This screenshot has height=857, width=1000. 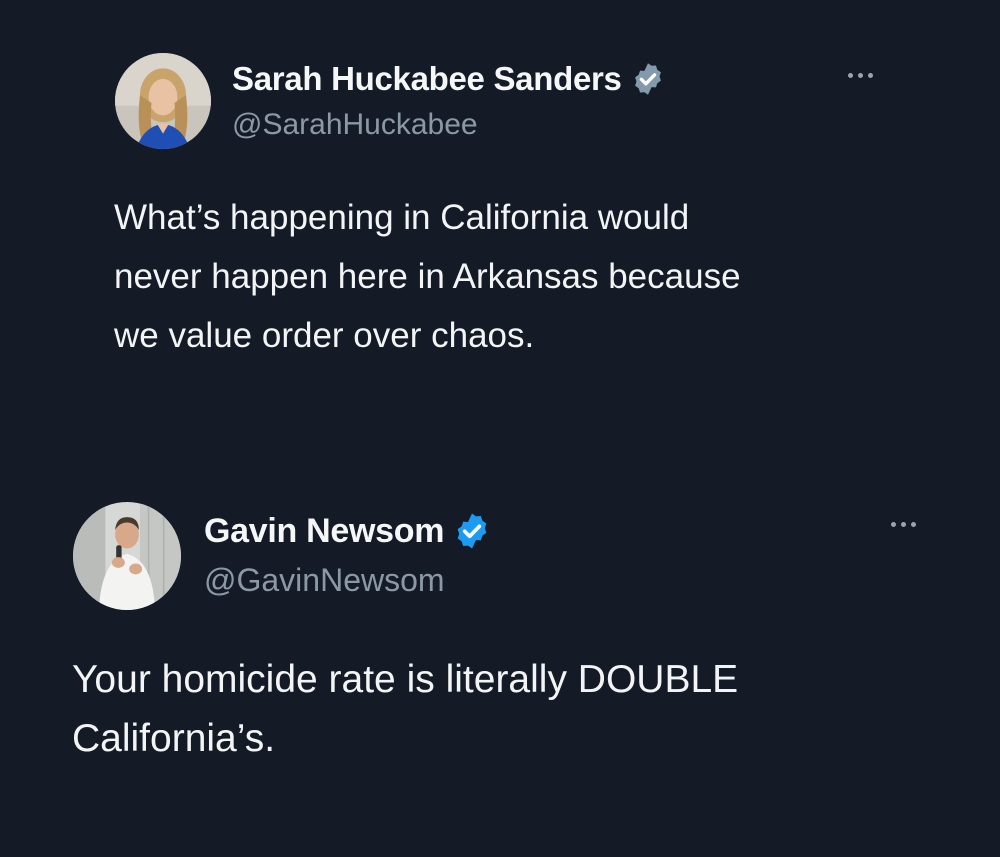 What do you see at coordinates (355, 125) in the screenshot?
I see `author-handle: @SarahHuckabee` at bounding box center [355, 125].